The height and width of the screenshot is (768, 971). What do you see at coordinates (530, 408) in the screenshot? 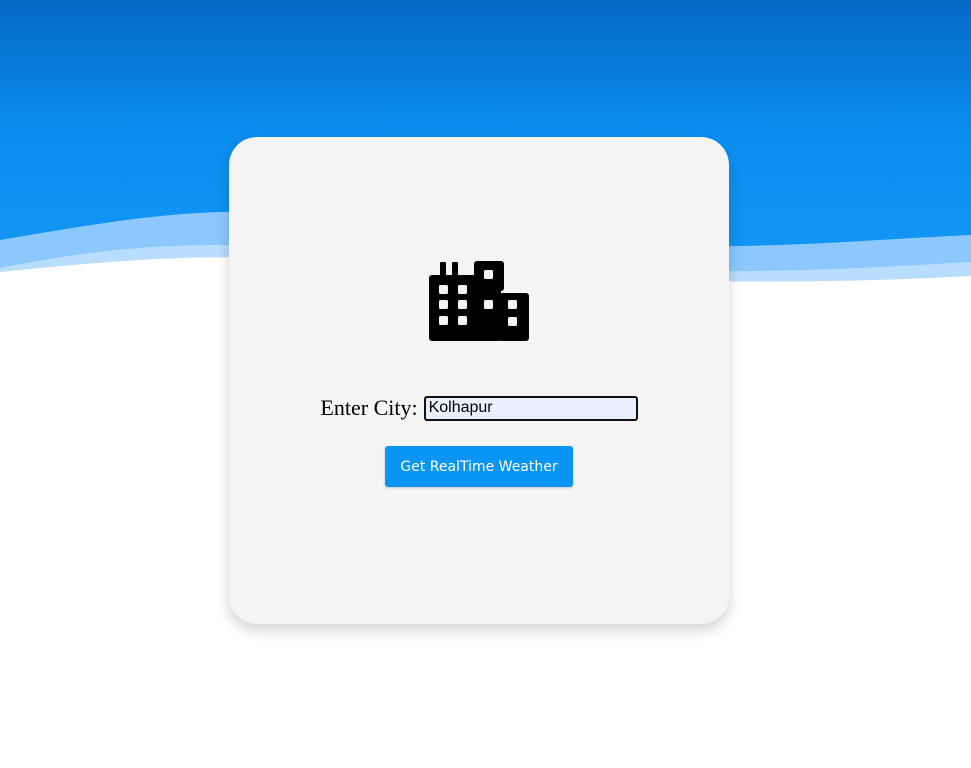
I see `city-input` at bounding box center [530, 408].